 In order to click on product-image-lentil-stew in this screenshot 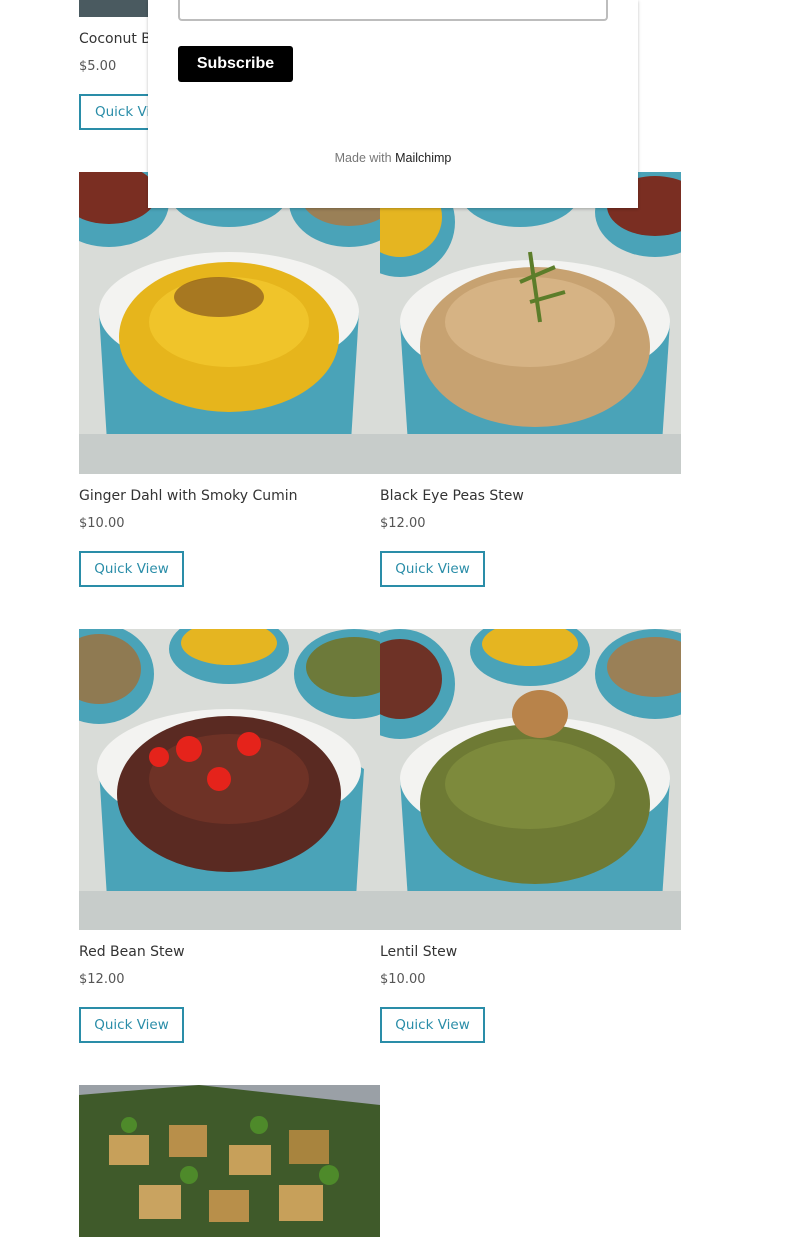, I will do `click(530, 779)`.